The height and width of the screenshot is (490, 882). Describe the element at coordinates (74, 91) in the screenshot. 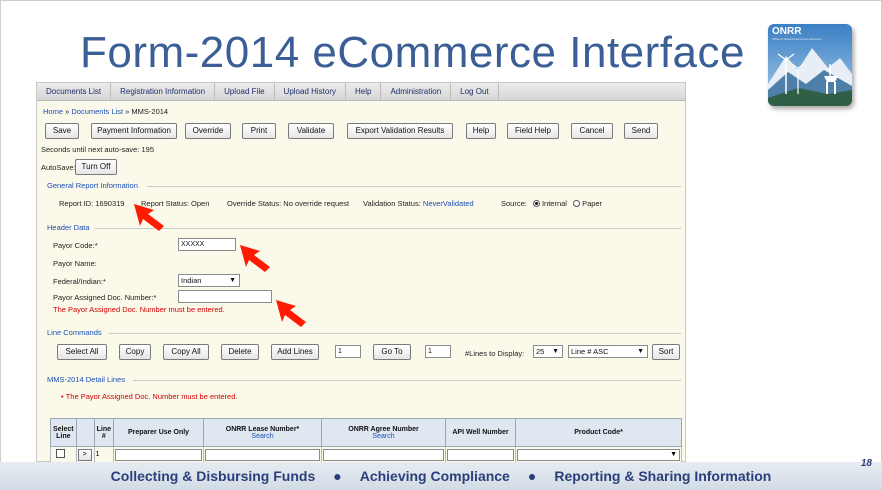

I see `menu-documents-list: Documents List` at that location.